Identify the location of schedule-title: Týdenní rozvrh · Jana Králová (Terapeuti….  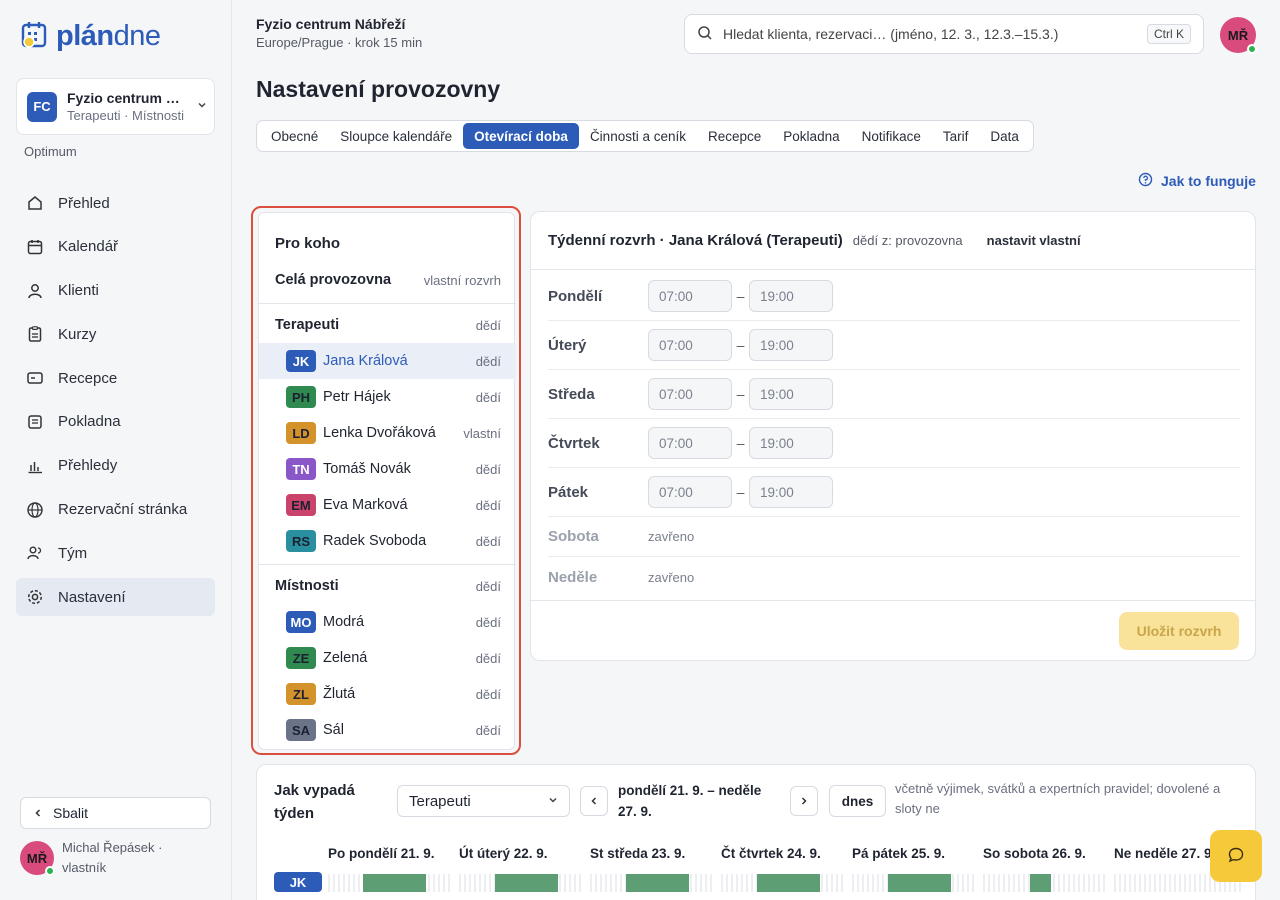
(695, 240).